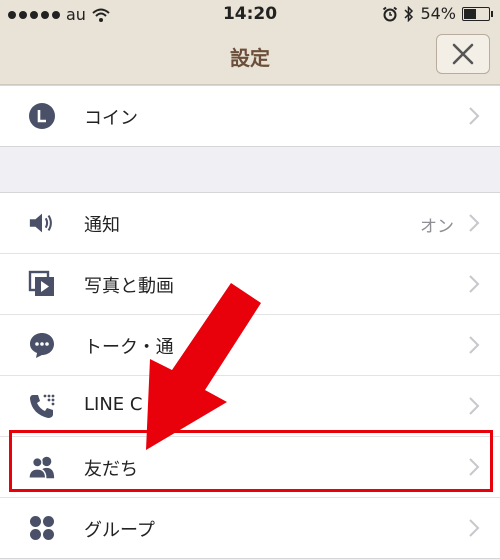 This screenshot has width=500, height=560. Describe the element at coordinates (42, 528) in the screenshot. I see `group-icon` at that location.